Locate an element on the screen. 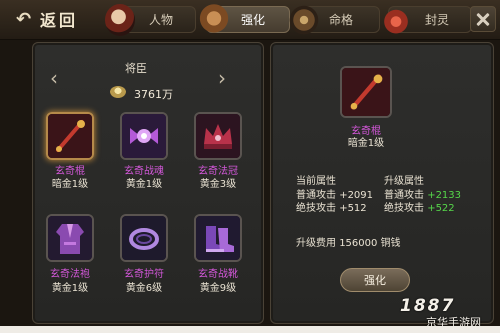 Image resolution: width=500 pixels, height=333 pixels. cost-unit: 铜钱 is located at coordinates (390, 243).